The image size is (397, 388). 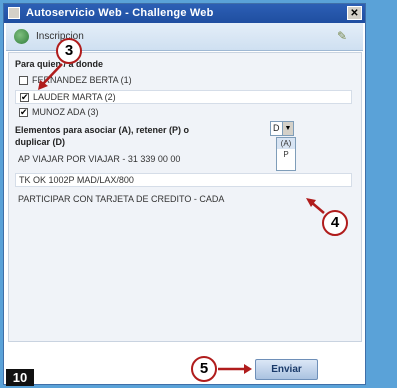 I want to click on step-marker-3: 3, so click(x=69, y=51).